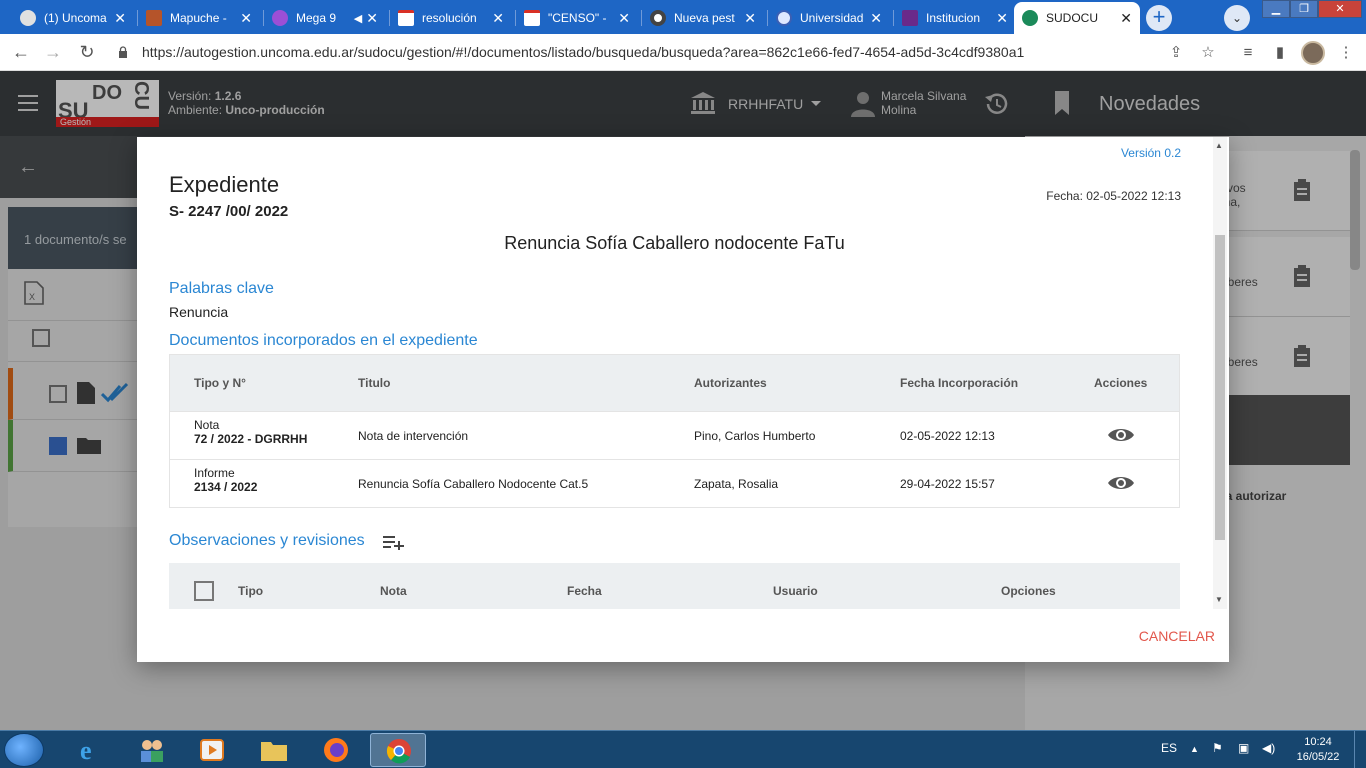  What do you see at coordinates (1280, 53) in the screenshot?
I see `side-panel-icon: ▮` at bounding box center [1280, 53].